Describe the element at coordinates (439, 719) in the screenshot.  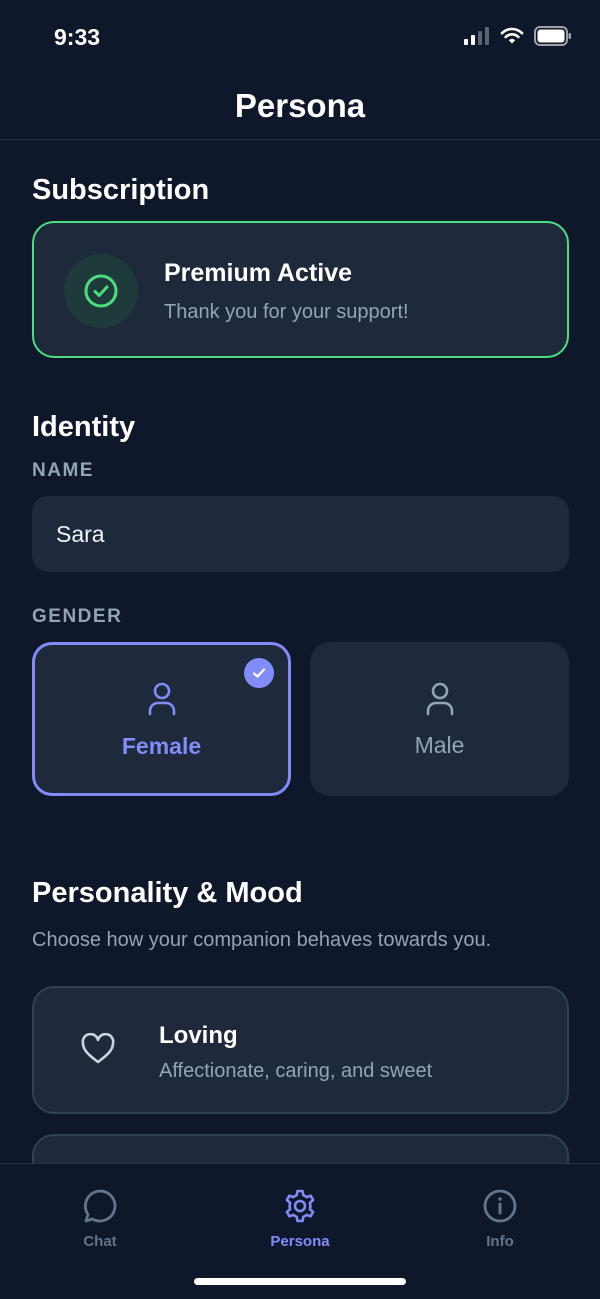
I see `gender-option-male: Male` at that location.